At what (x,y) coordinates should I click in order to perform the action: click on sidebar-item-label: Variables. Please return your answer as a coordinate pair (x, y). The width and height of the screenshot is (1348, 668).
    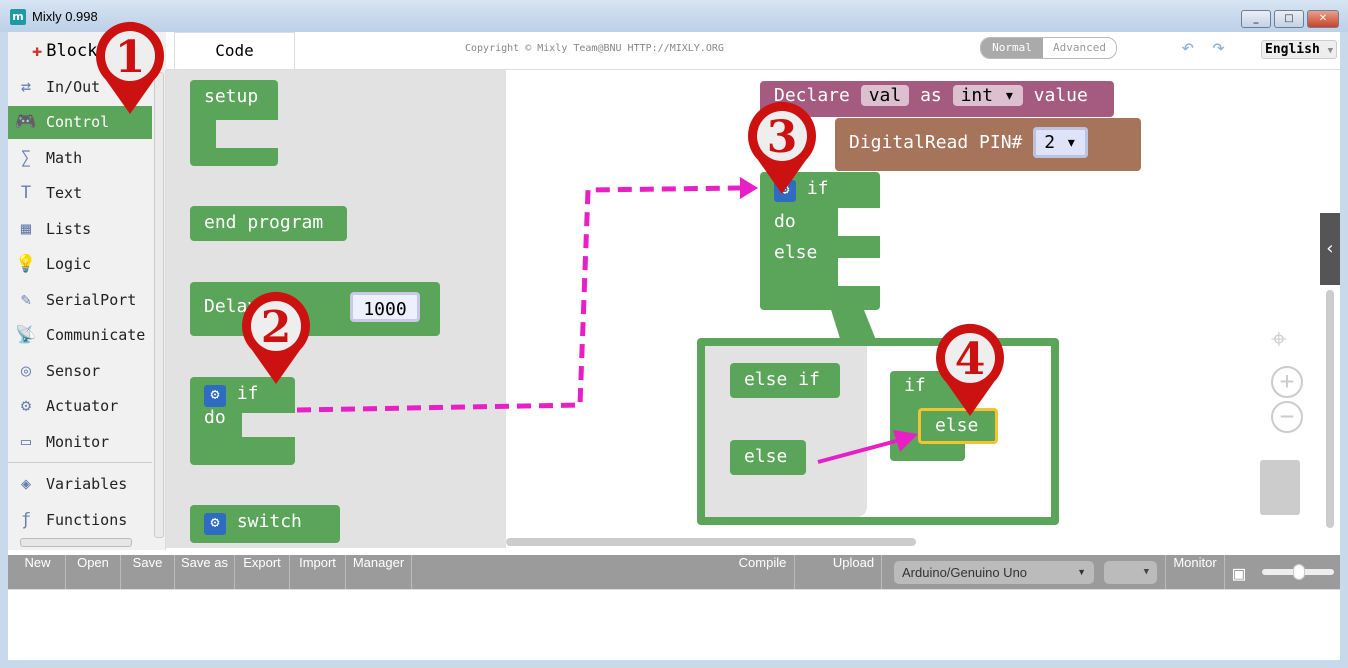
    Looking at the image, I should click on (87, 484).